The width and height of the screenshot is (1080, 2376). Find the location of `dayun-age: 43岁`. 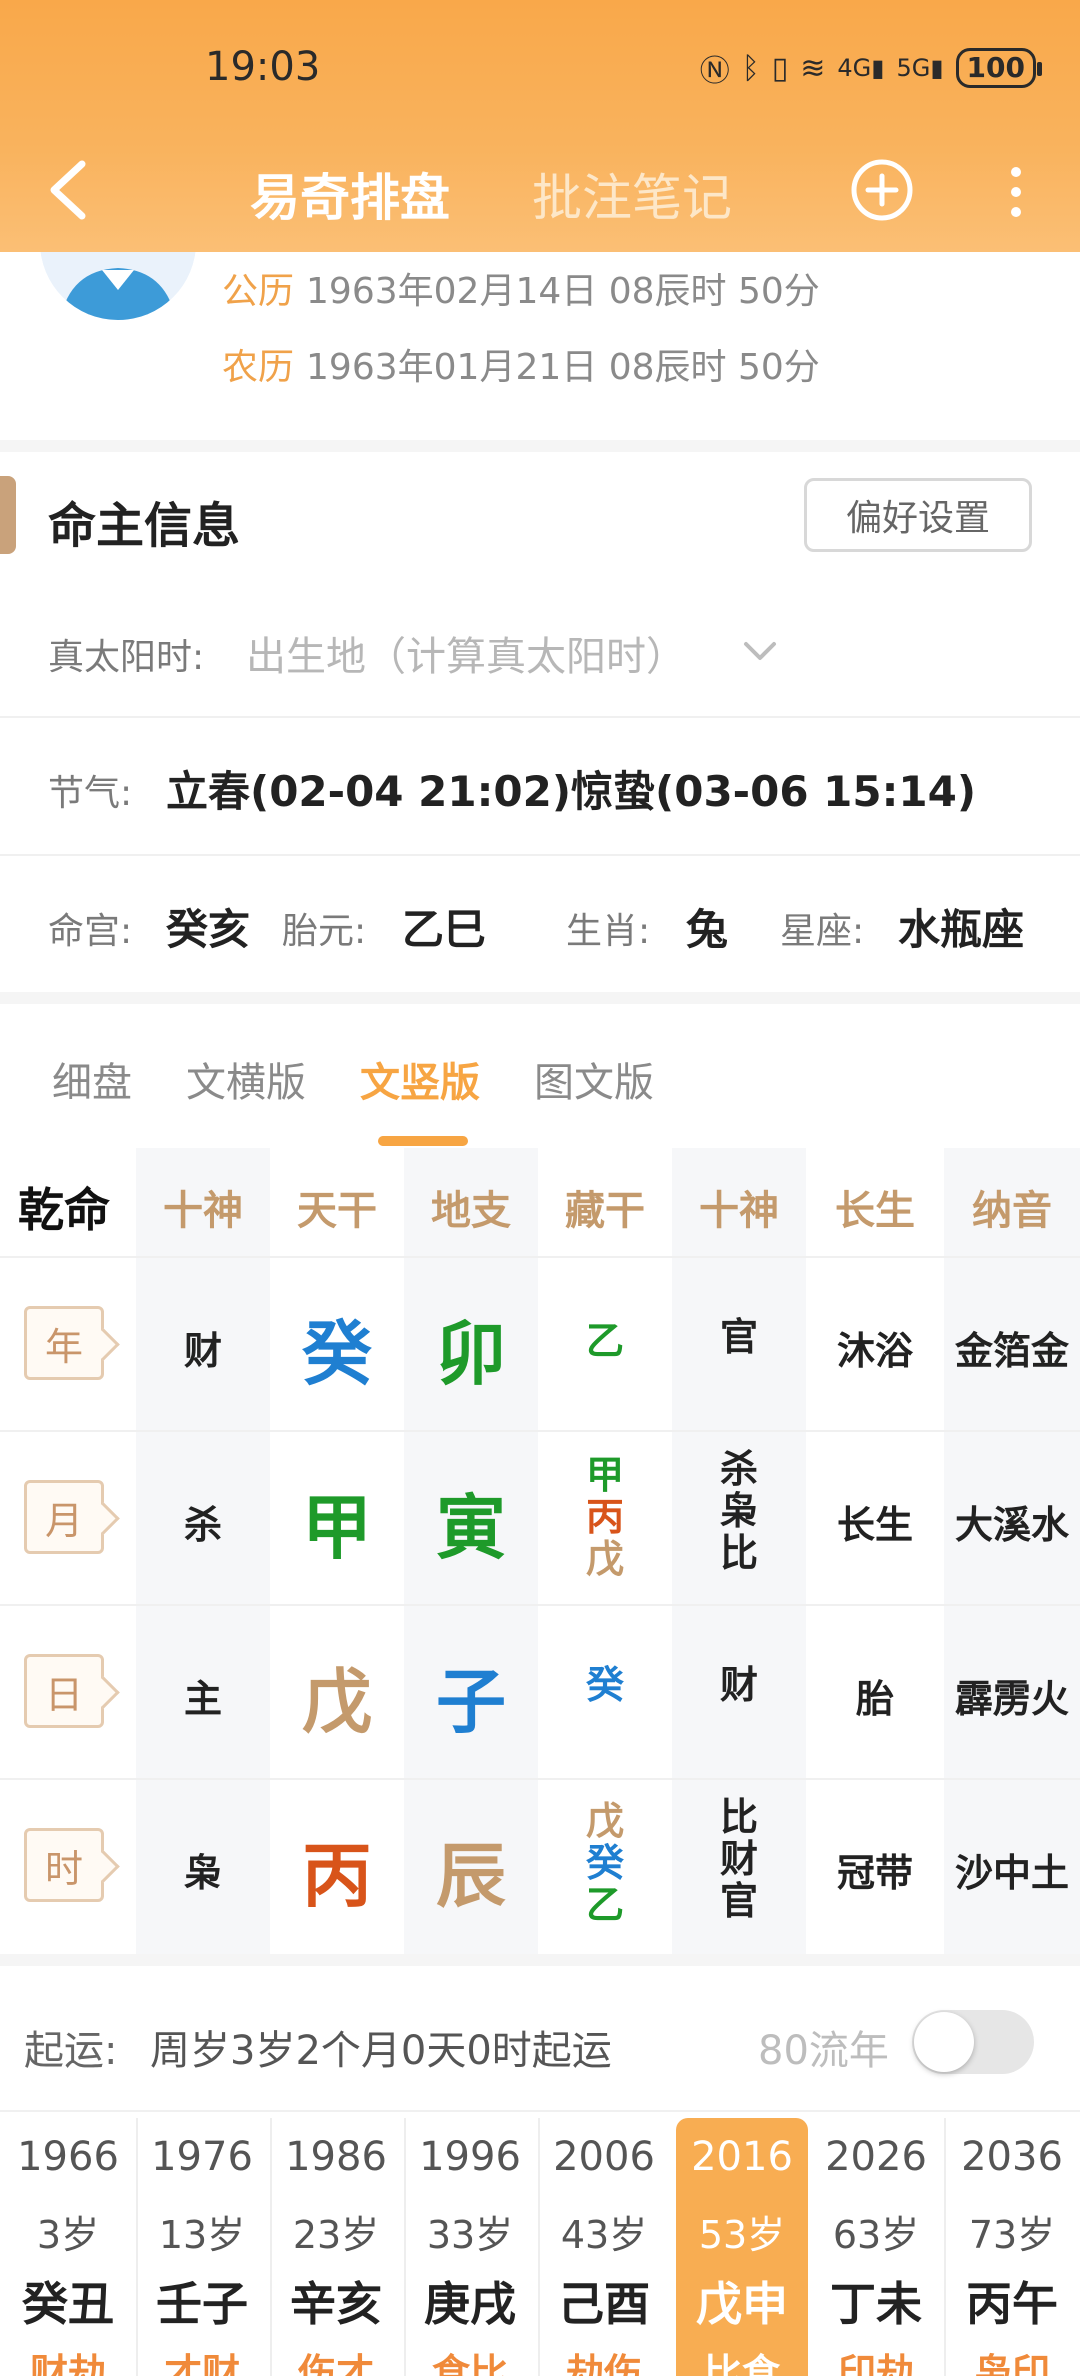

dayun-age: 43岁 is located at coordinates (604, 2235).